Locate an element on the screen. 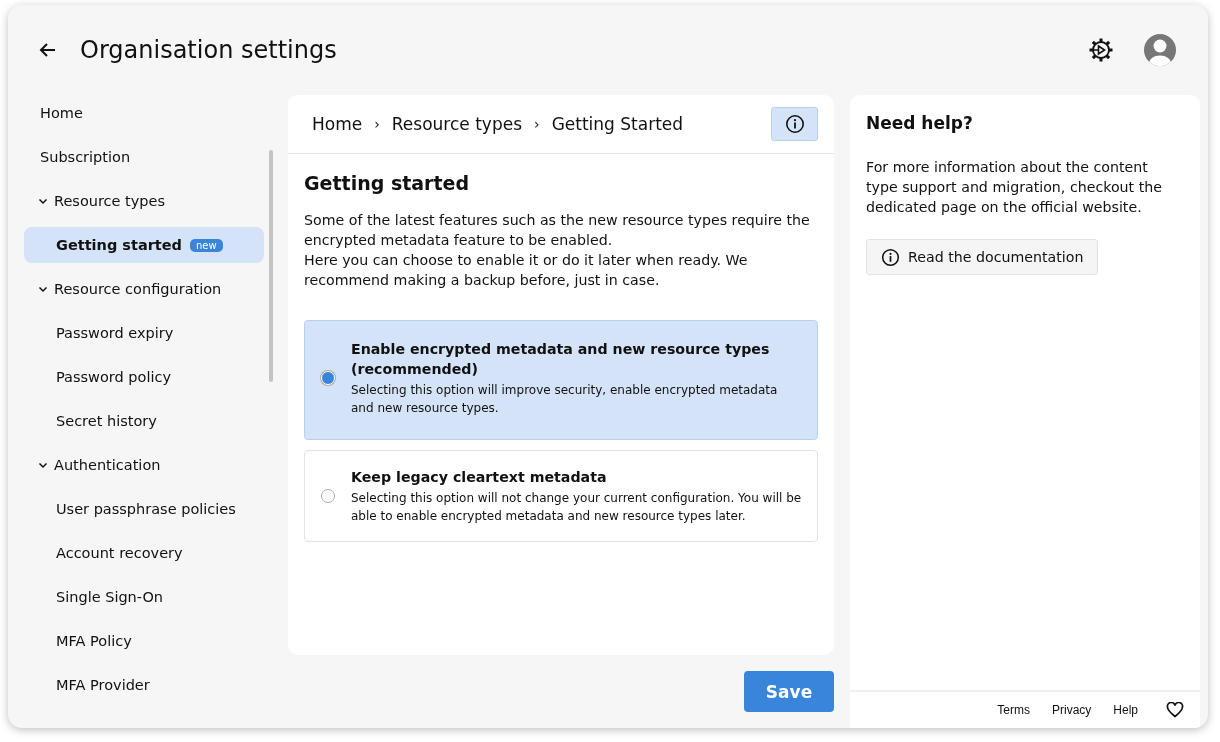 The height and width of the screenshot is (742, 1220). radio-option: Enable encrypted metadata and new resource types (recommended) Selecting this option will improve security, enable encrypted metadata and new resource types. is located at coordinates (561, 380).